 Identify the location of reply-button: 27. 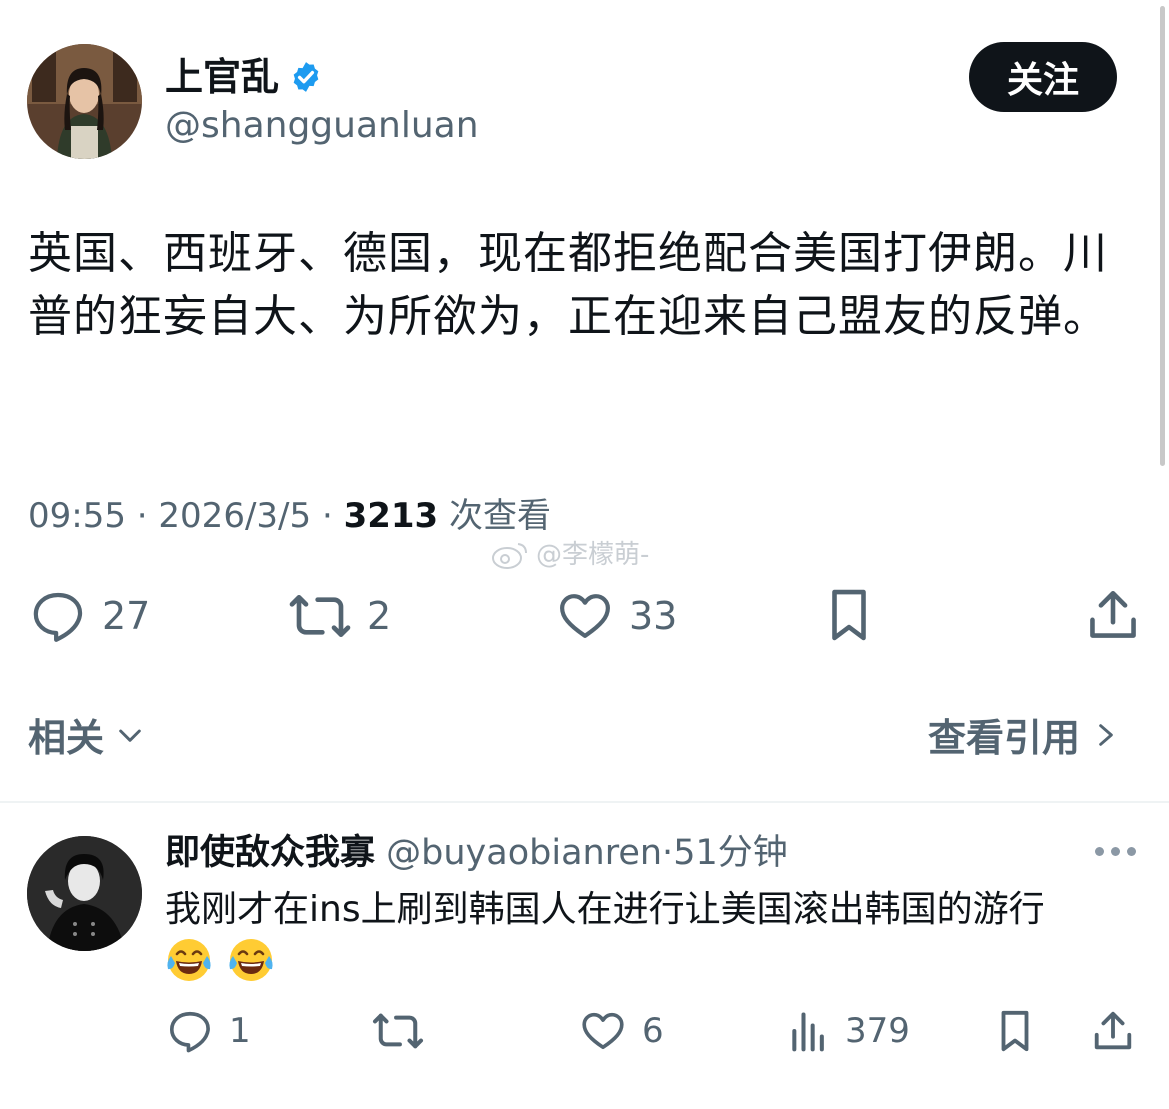
(89, 616).